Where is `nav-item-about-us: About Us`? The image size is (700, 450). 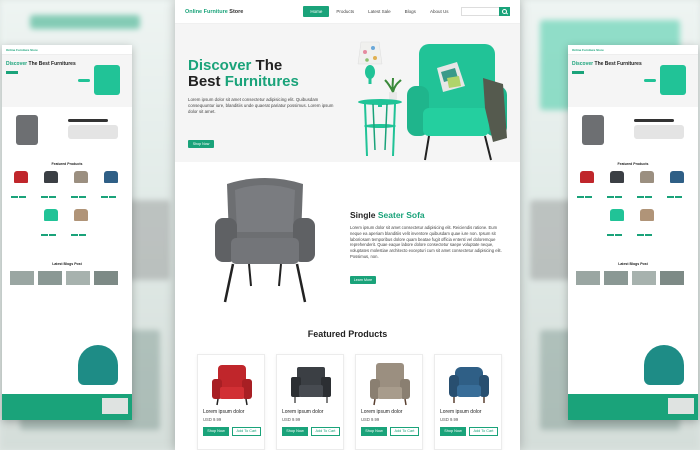
nav-item-about-us: About Us is located at coordinates (439, 11).